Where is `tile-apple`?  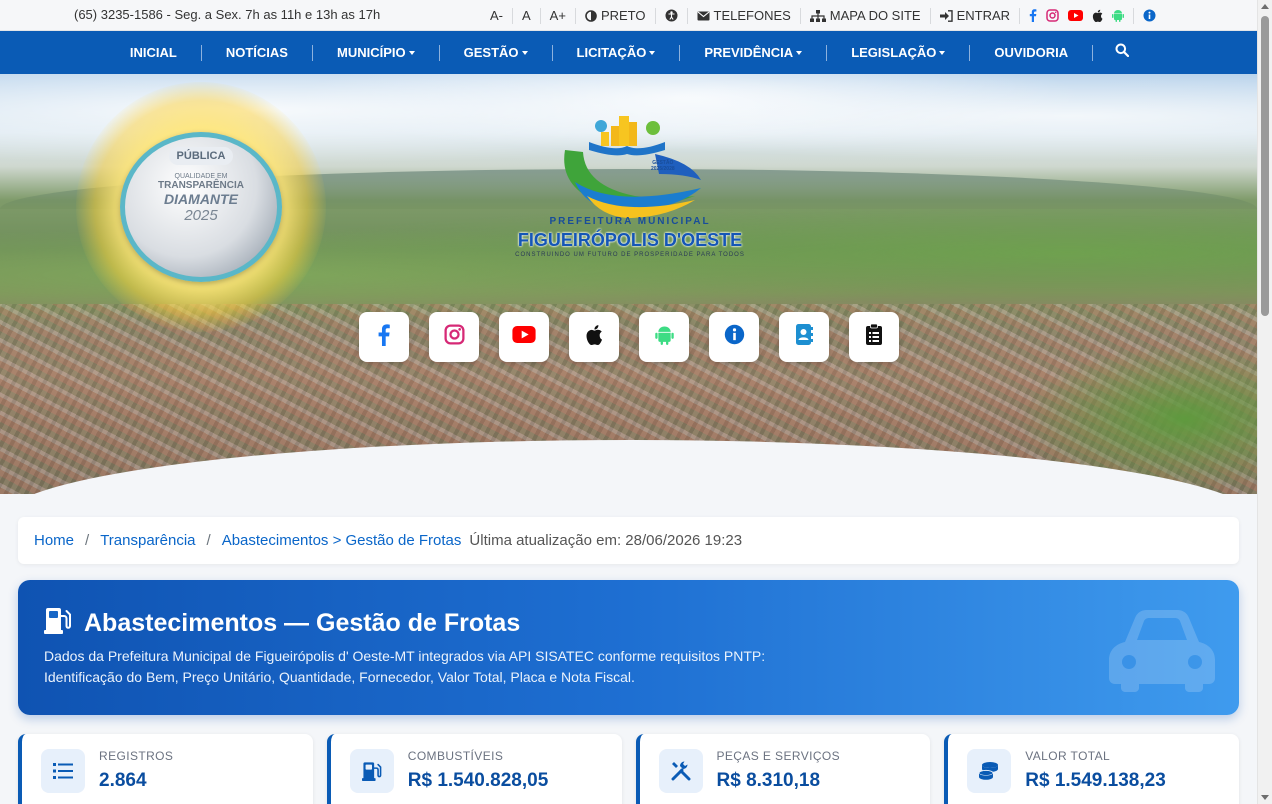
tile-apple is located at coordinates (594, 337).